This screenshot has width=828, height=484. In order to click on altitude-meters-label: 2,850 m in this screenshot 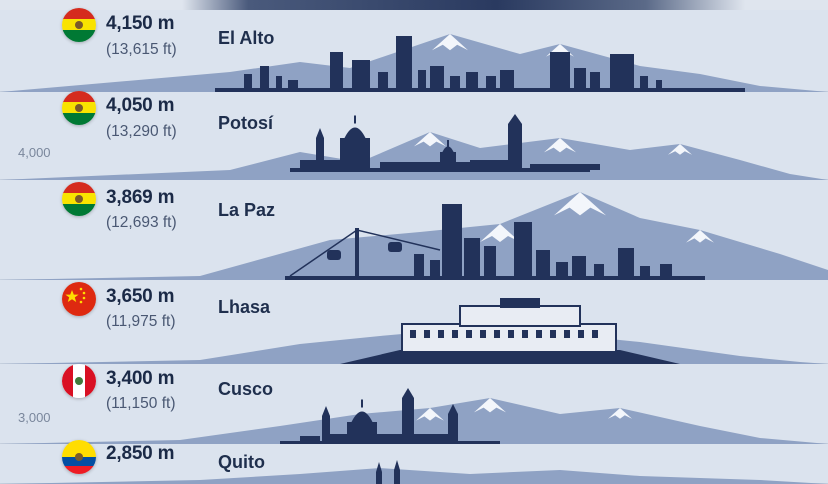, I will do `click(140, 453)`.